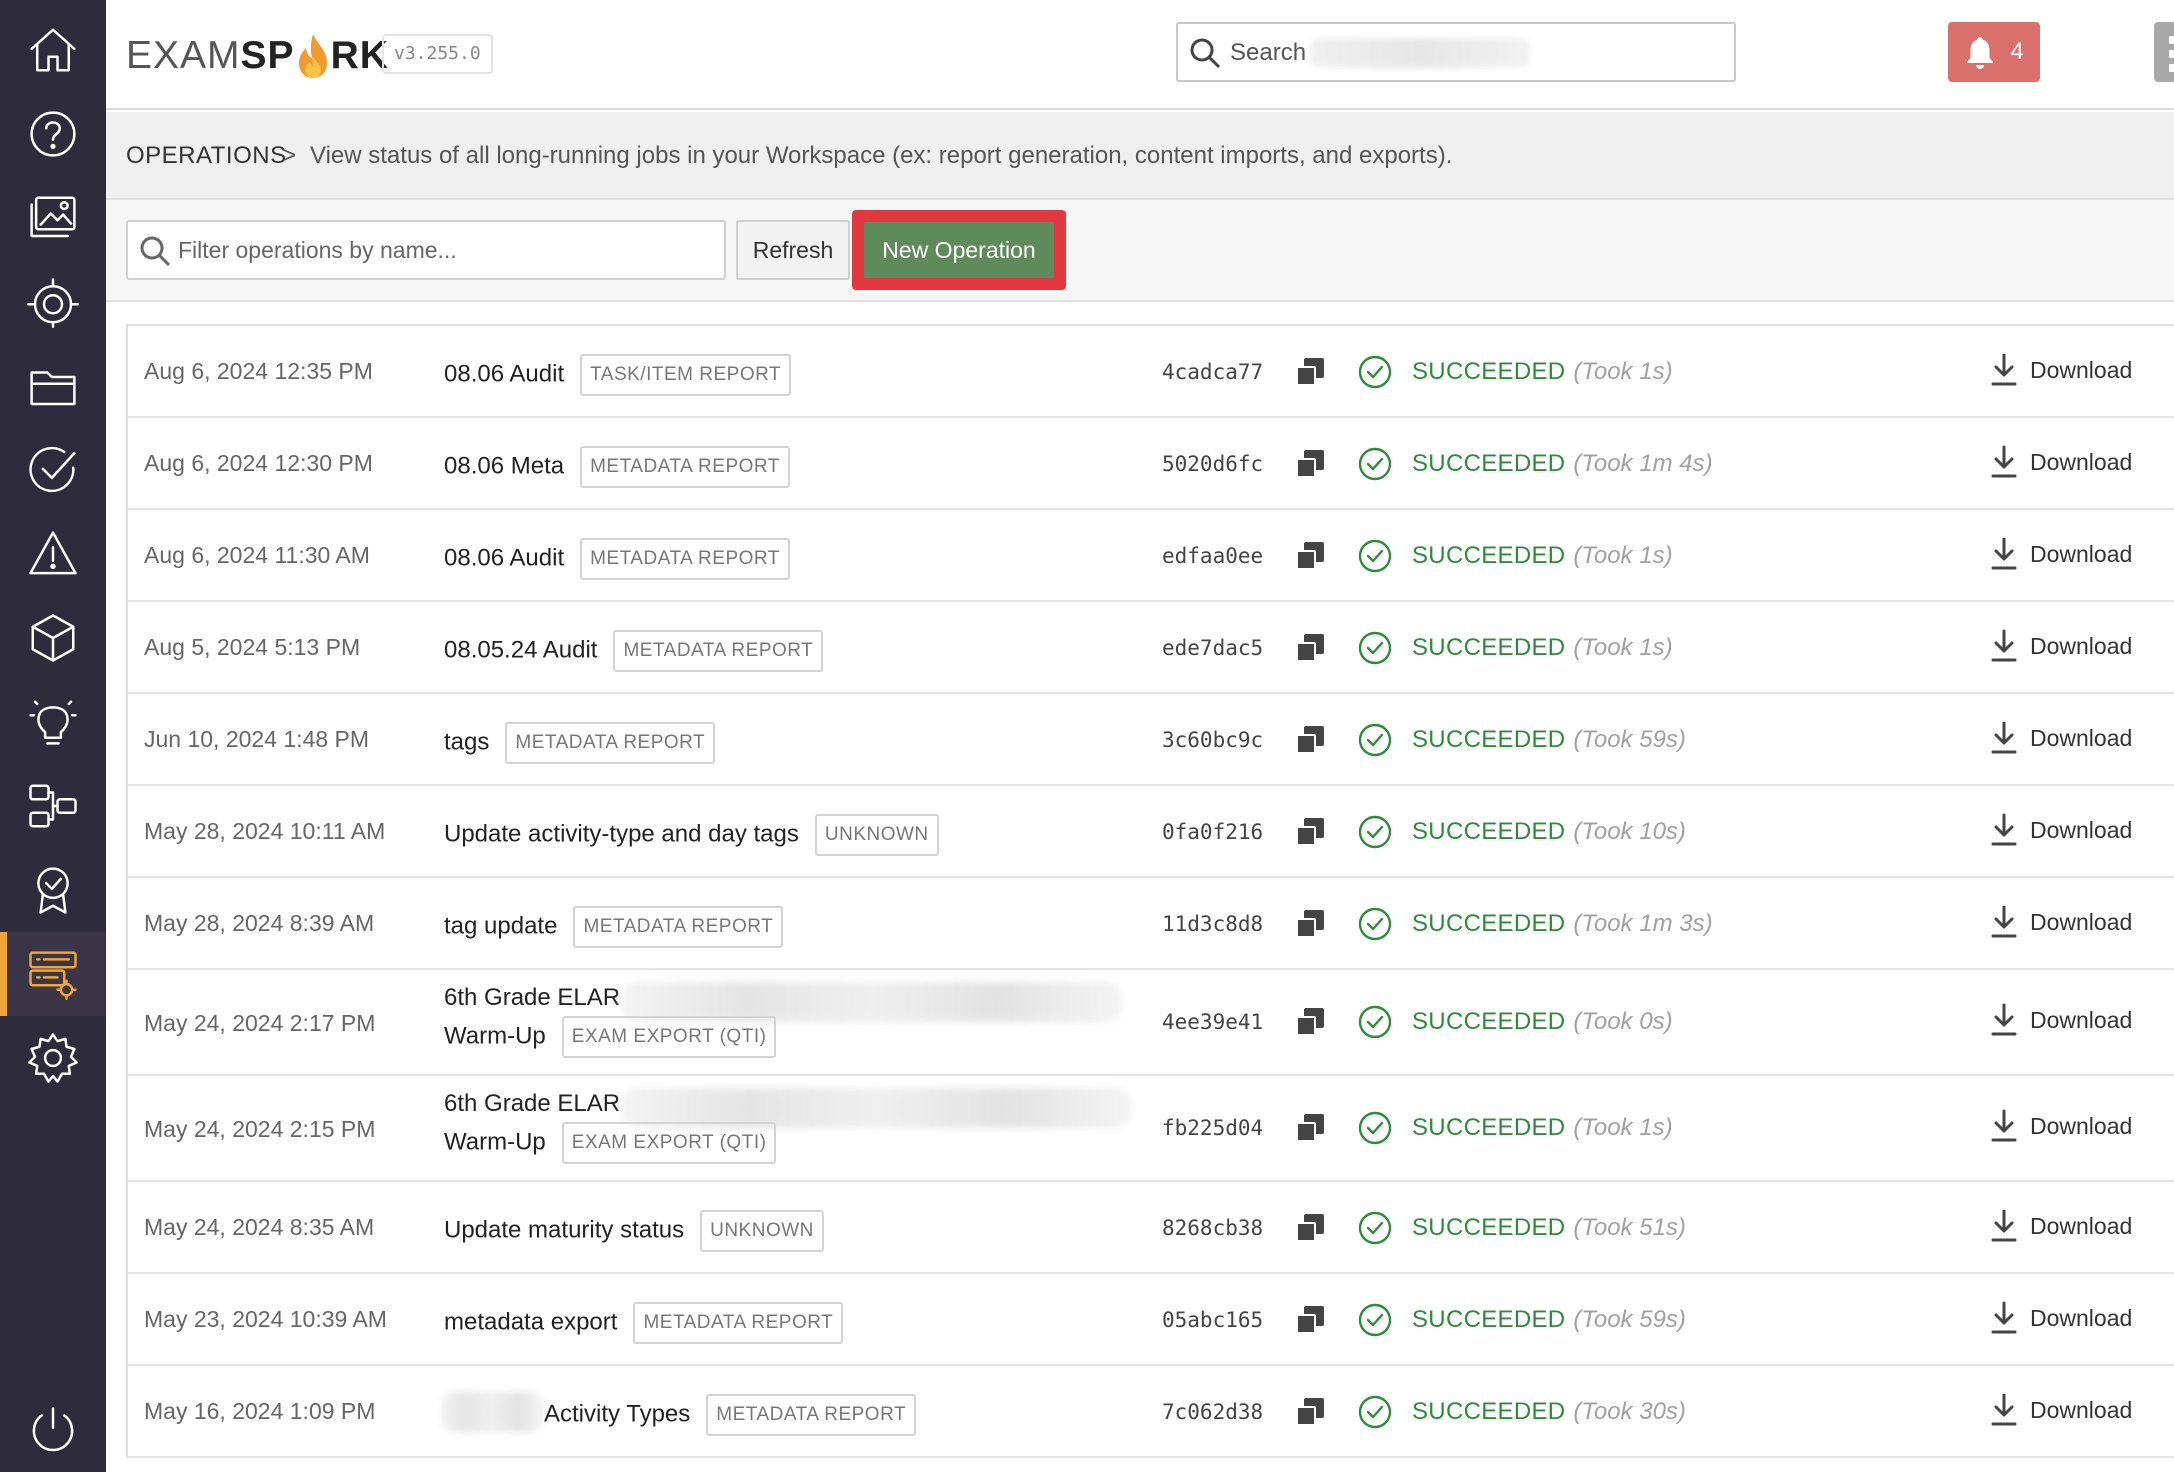 The width and height of the screenshot is (2174, 1472). What do you see at coordinates (53, 134) in the screenshot?
I see `sidebar-item-help` at bounding box center [53, 134].